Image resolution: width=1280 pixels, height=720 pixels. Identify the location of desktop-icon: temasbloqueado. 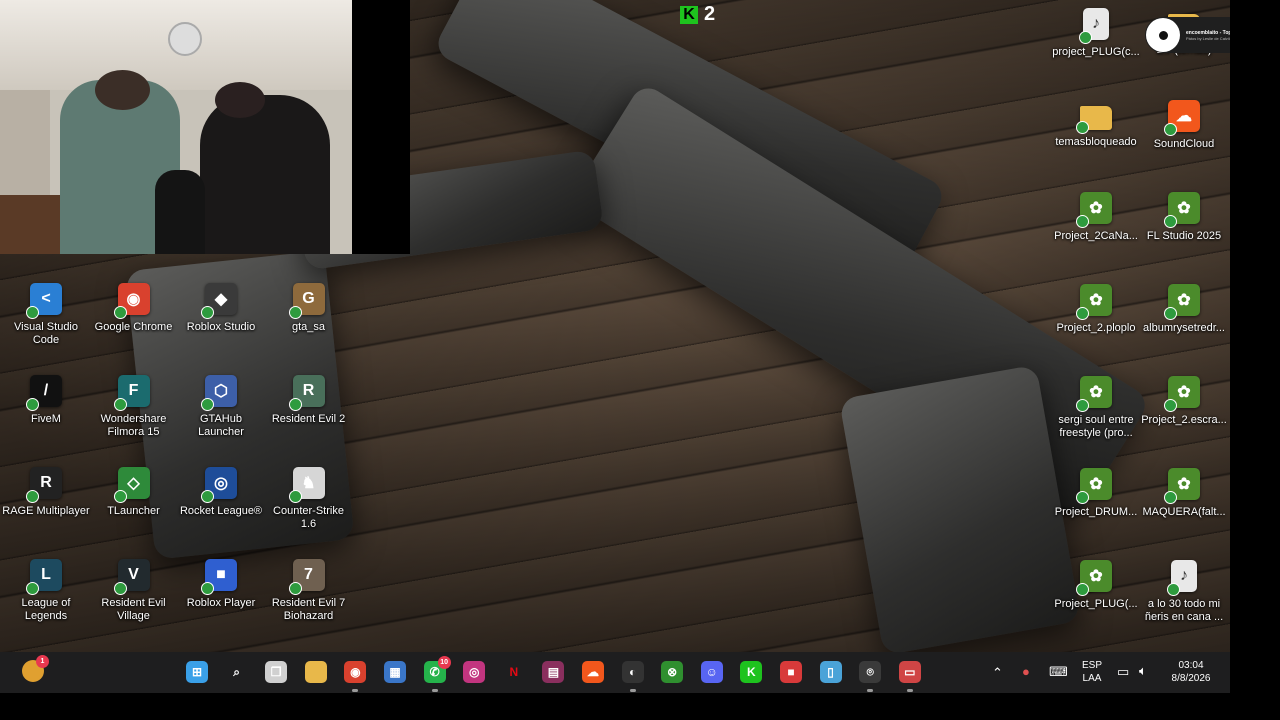
(1096, 124).